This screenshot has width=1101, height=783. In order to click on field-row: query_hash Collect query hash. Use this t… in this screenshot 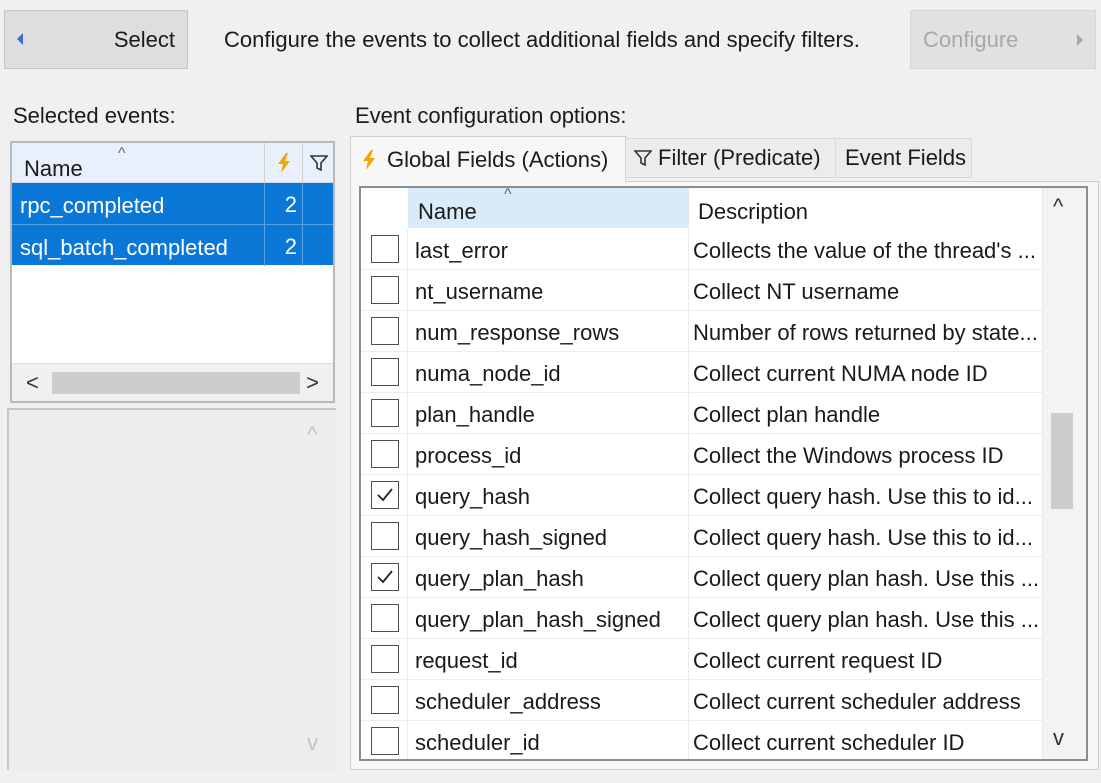, I will do `click(702, 495)`.